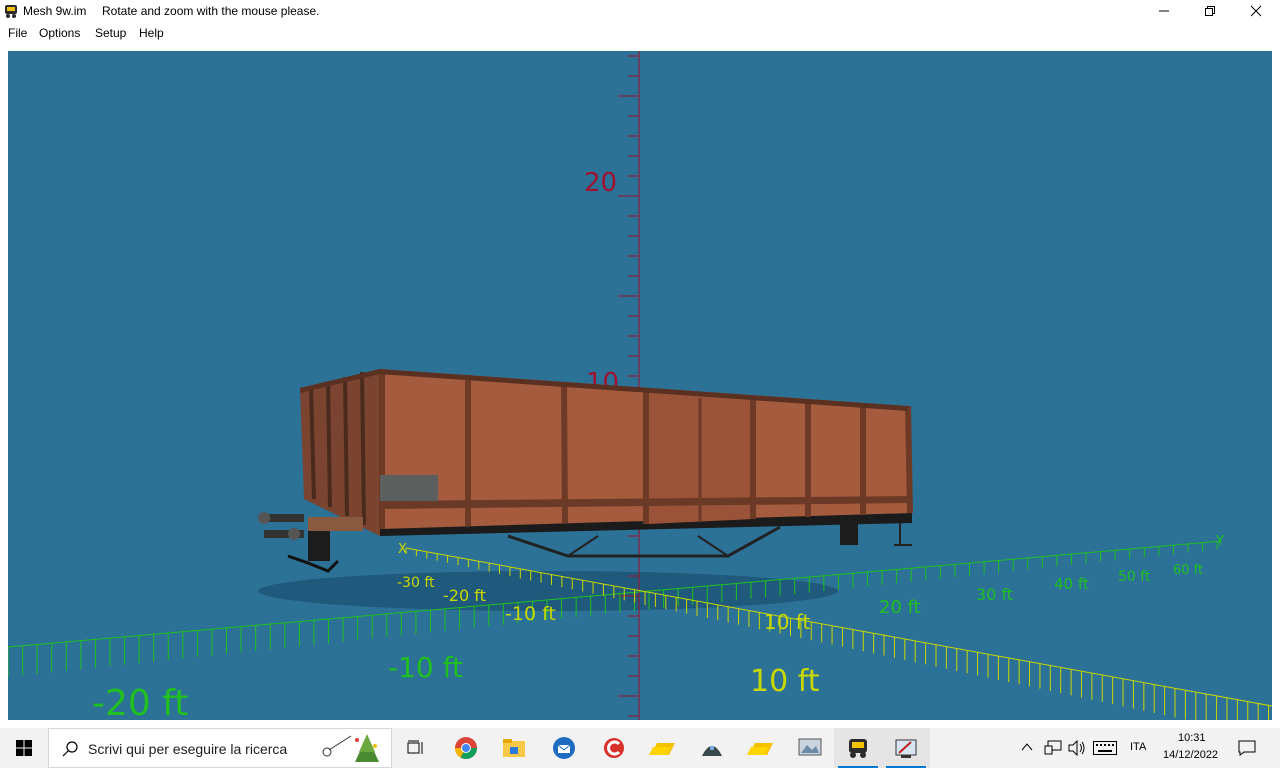 The image size is (1280, 768). I want to click on x-label-minus-10ft: -10 ft, so click(530, 614).